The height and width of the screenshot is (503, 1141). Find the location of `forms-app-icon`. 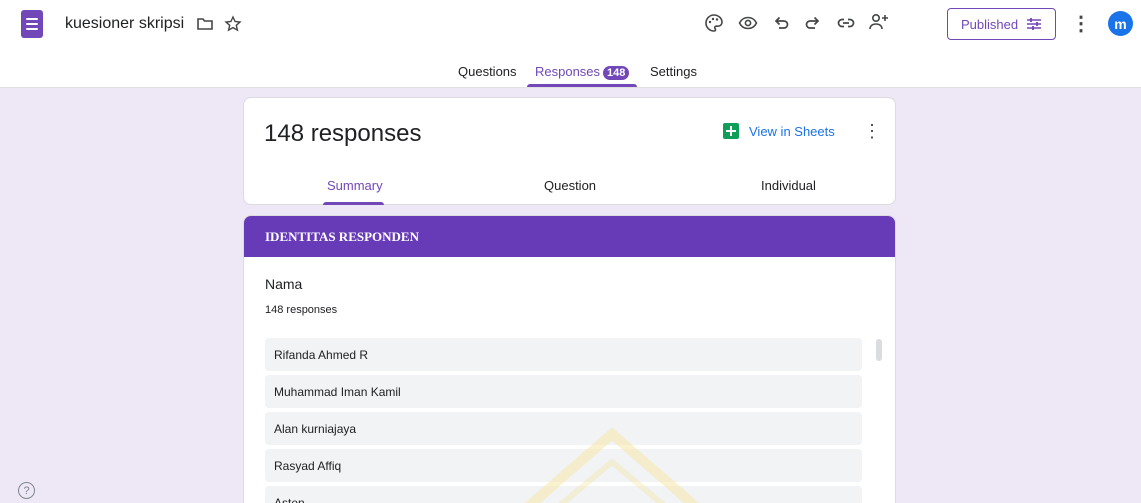

forms-app-icon is located at coordinates (32, 24).